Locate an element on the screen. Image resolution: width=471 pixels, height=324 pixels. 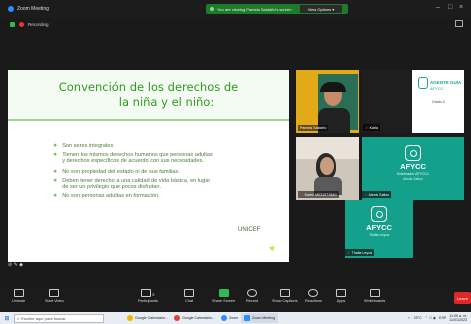
whiteboards-button: Whiteboards is located at coordinates (374, 296).